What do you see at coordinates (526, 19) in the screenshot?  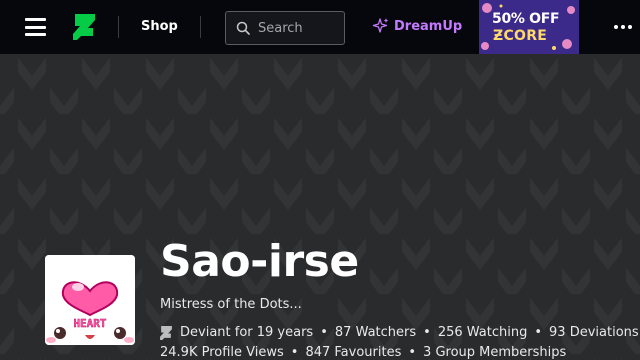 I see `promo-line1: 50% OFF` at bounding box center [526, 19].